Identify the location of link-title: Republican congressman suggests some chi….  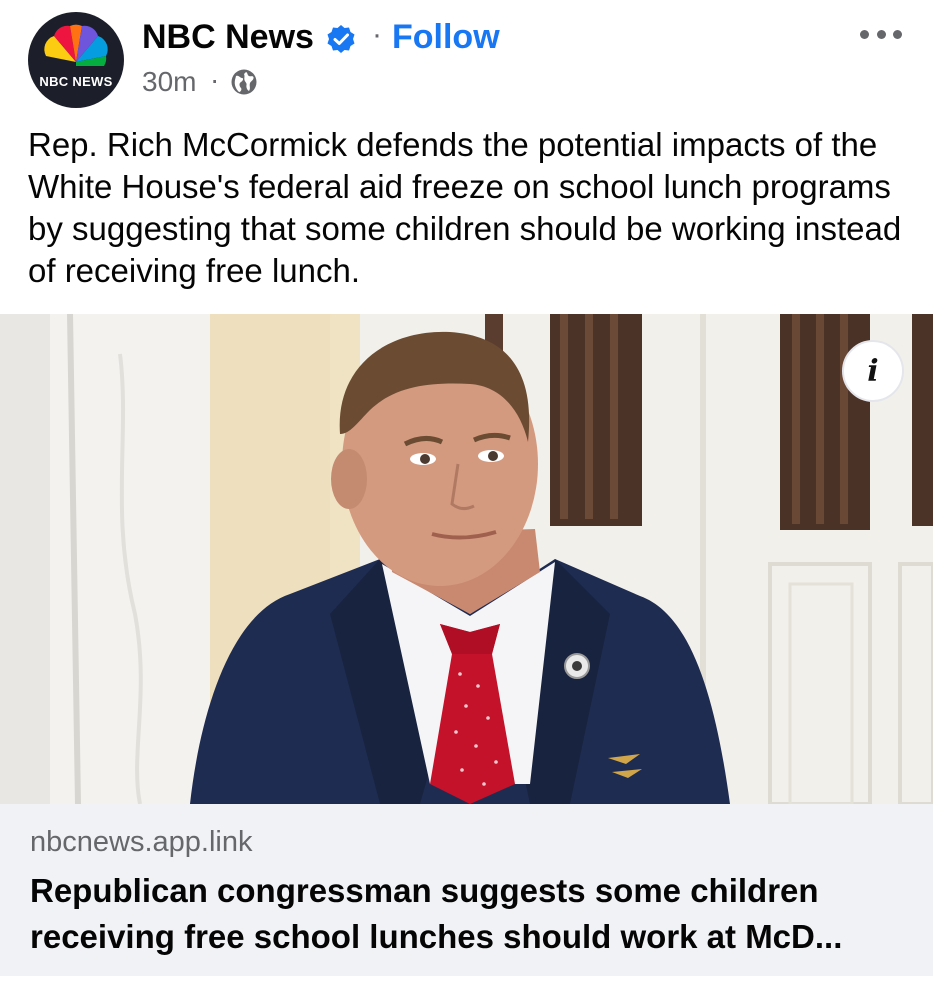
(470, 914).